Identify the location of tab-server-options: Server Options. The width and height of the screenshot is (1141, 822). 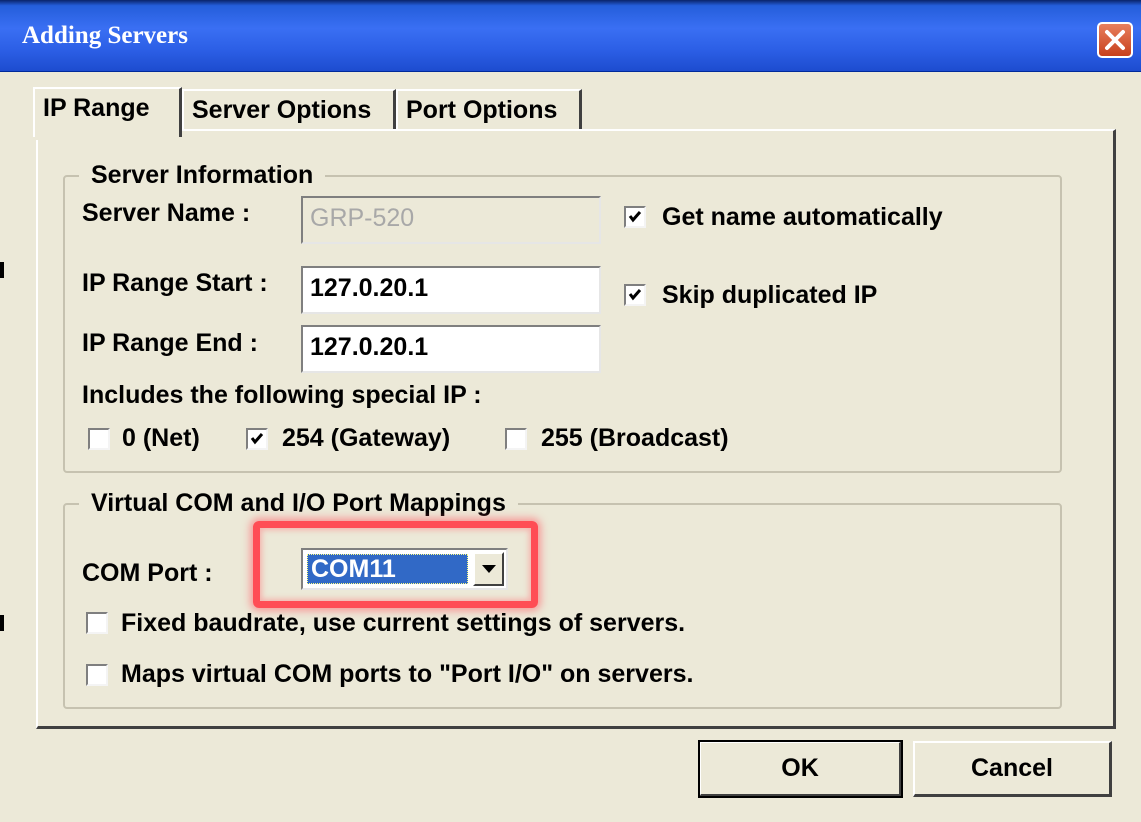
(289, 110).